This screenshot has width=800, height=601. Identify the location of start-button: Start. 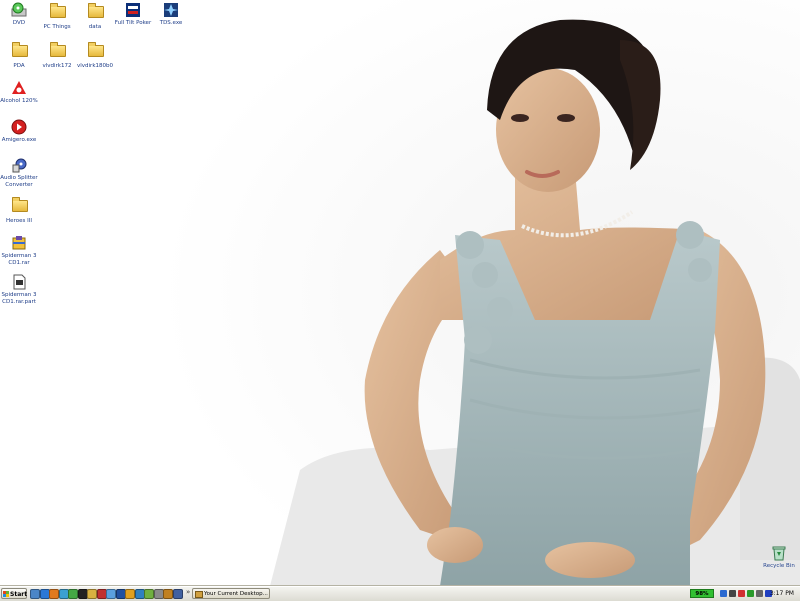
(14, 593).